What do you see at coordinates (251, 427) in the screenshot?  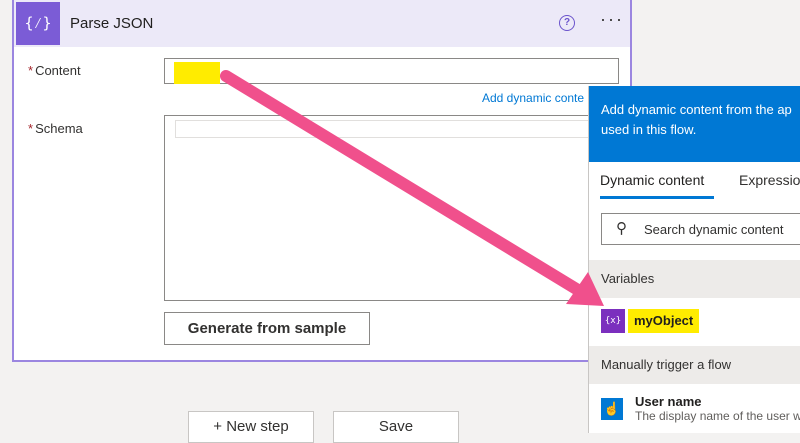 I see `new-step-button: + New step` at bounding box center [251, 427].